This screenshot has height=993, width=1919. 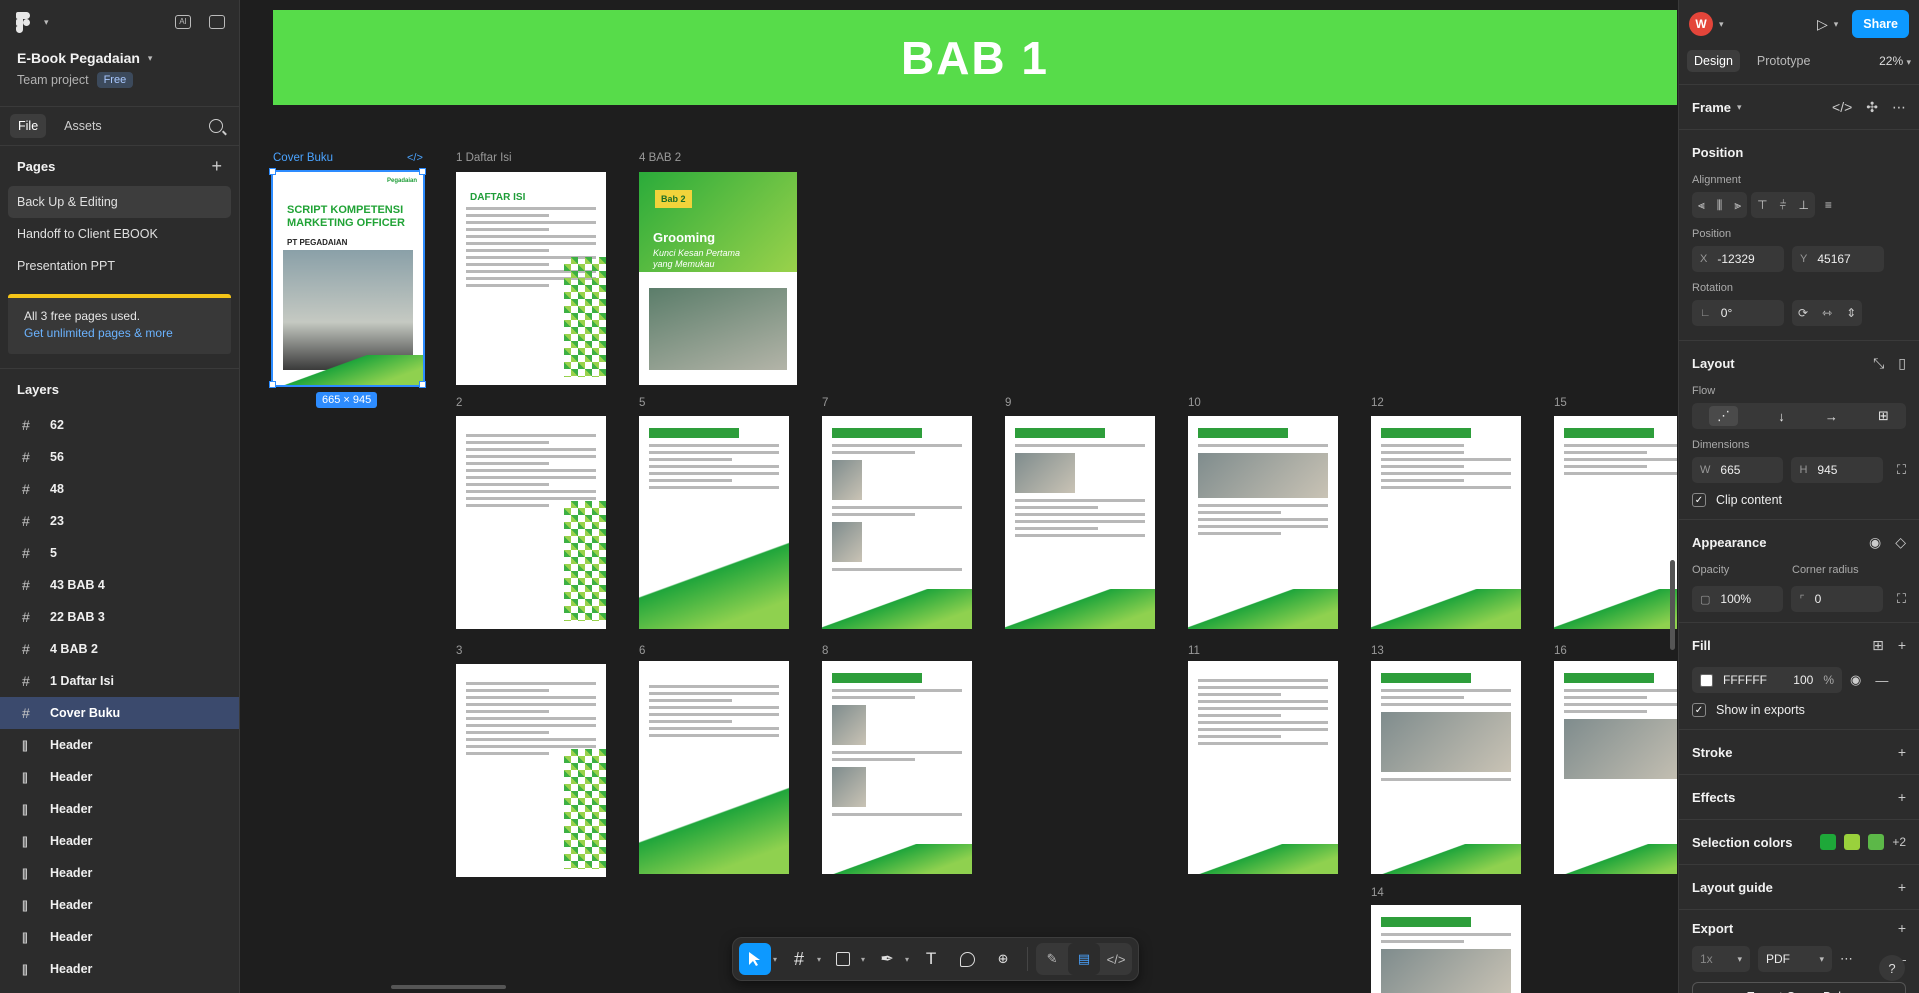 I want to click on flow-horizontal-icon: →, so click(x=1831, y=416).